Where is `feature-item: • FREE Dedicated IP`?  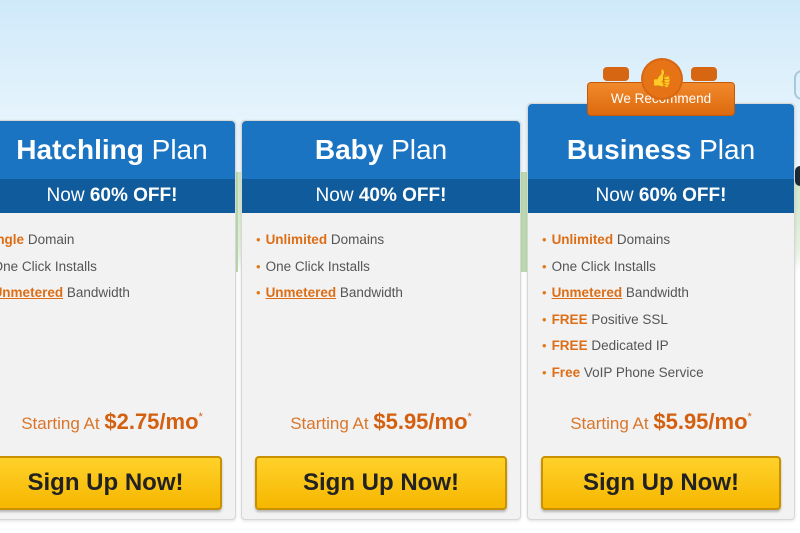
feature-item: • FREE Dedicated IP is located at coordinates (668, 346).